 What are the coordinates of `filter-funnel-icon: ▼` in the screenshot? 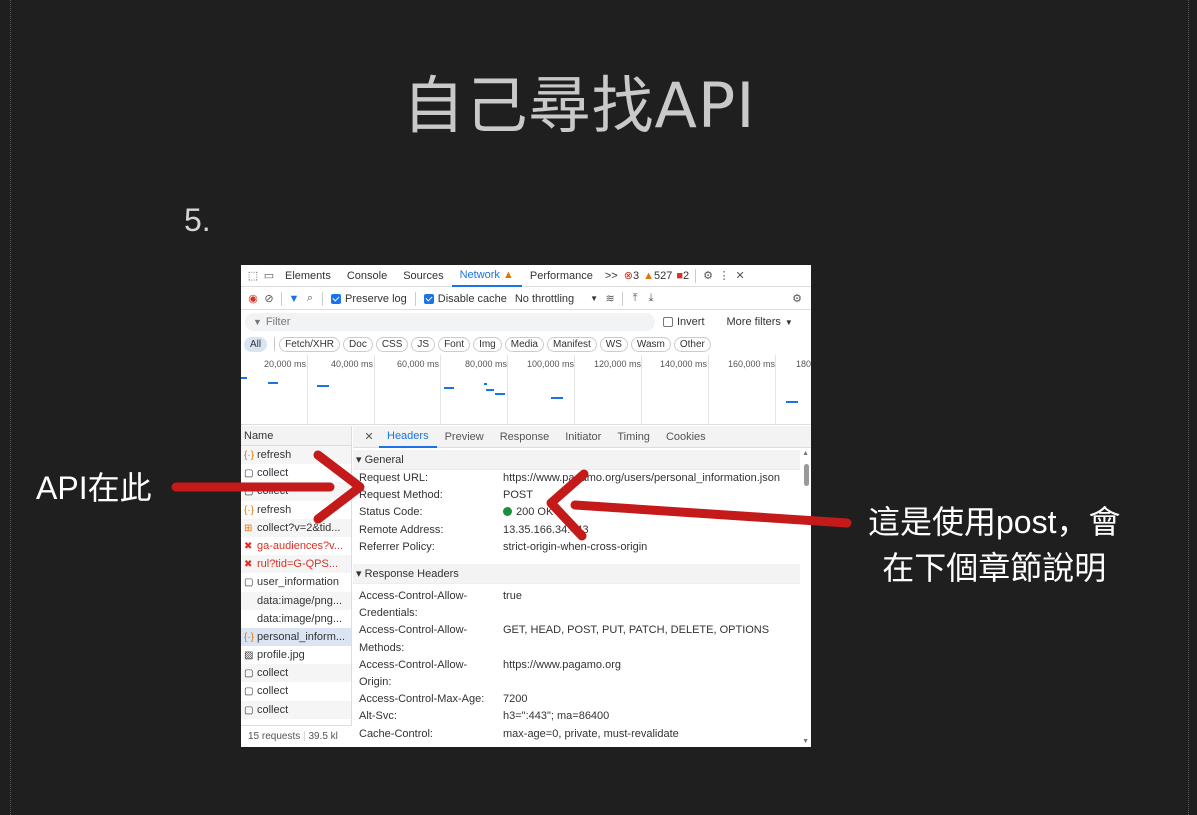 It's located at (257, 322).